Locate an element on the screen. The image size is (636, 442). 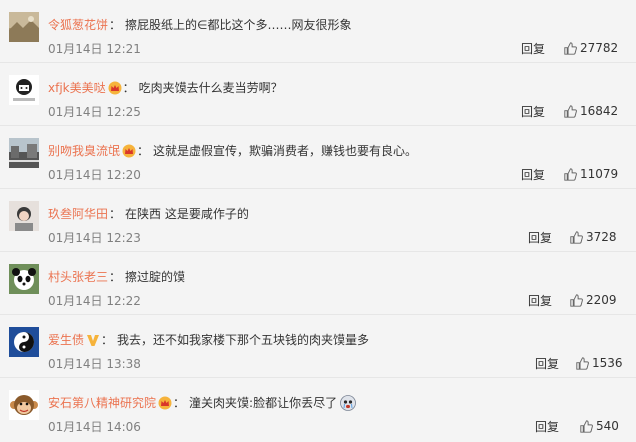
comment-text: 这就是虚假宣传，欺骗消费者，赚钱也要有良心。 is located at coordinates (285, 151).